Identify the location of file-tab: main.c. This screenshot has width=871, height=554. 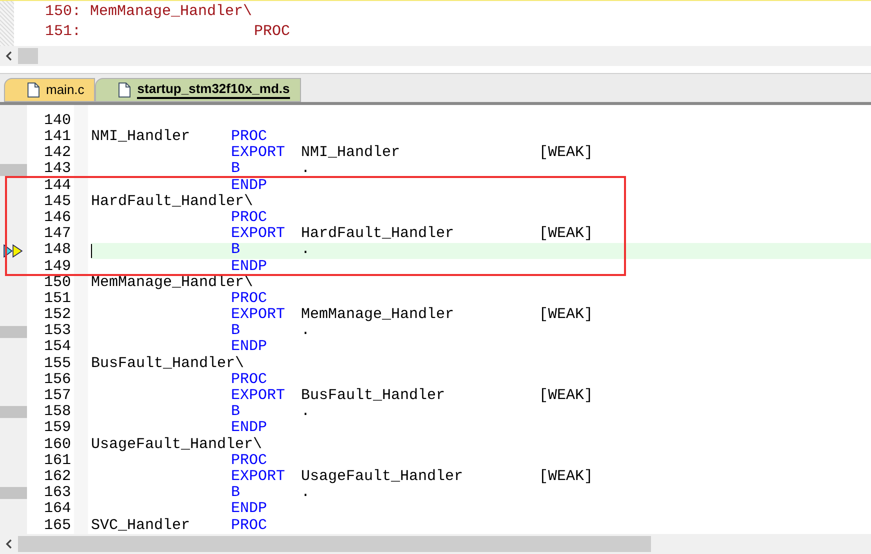
(50, 90).